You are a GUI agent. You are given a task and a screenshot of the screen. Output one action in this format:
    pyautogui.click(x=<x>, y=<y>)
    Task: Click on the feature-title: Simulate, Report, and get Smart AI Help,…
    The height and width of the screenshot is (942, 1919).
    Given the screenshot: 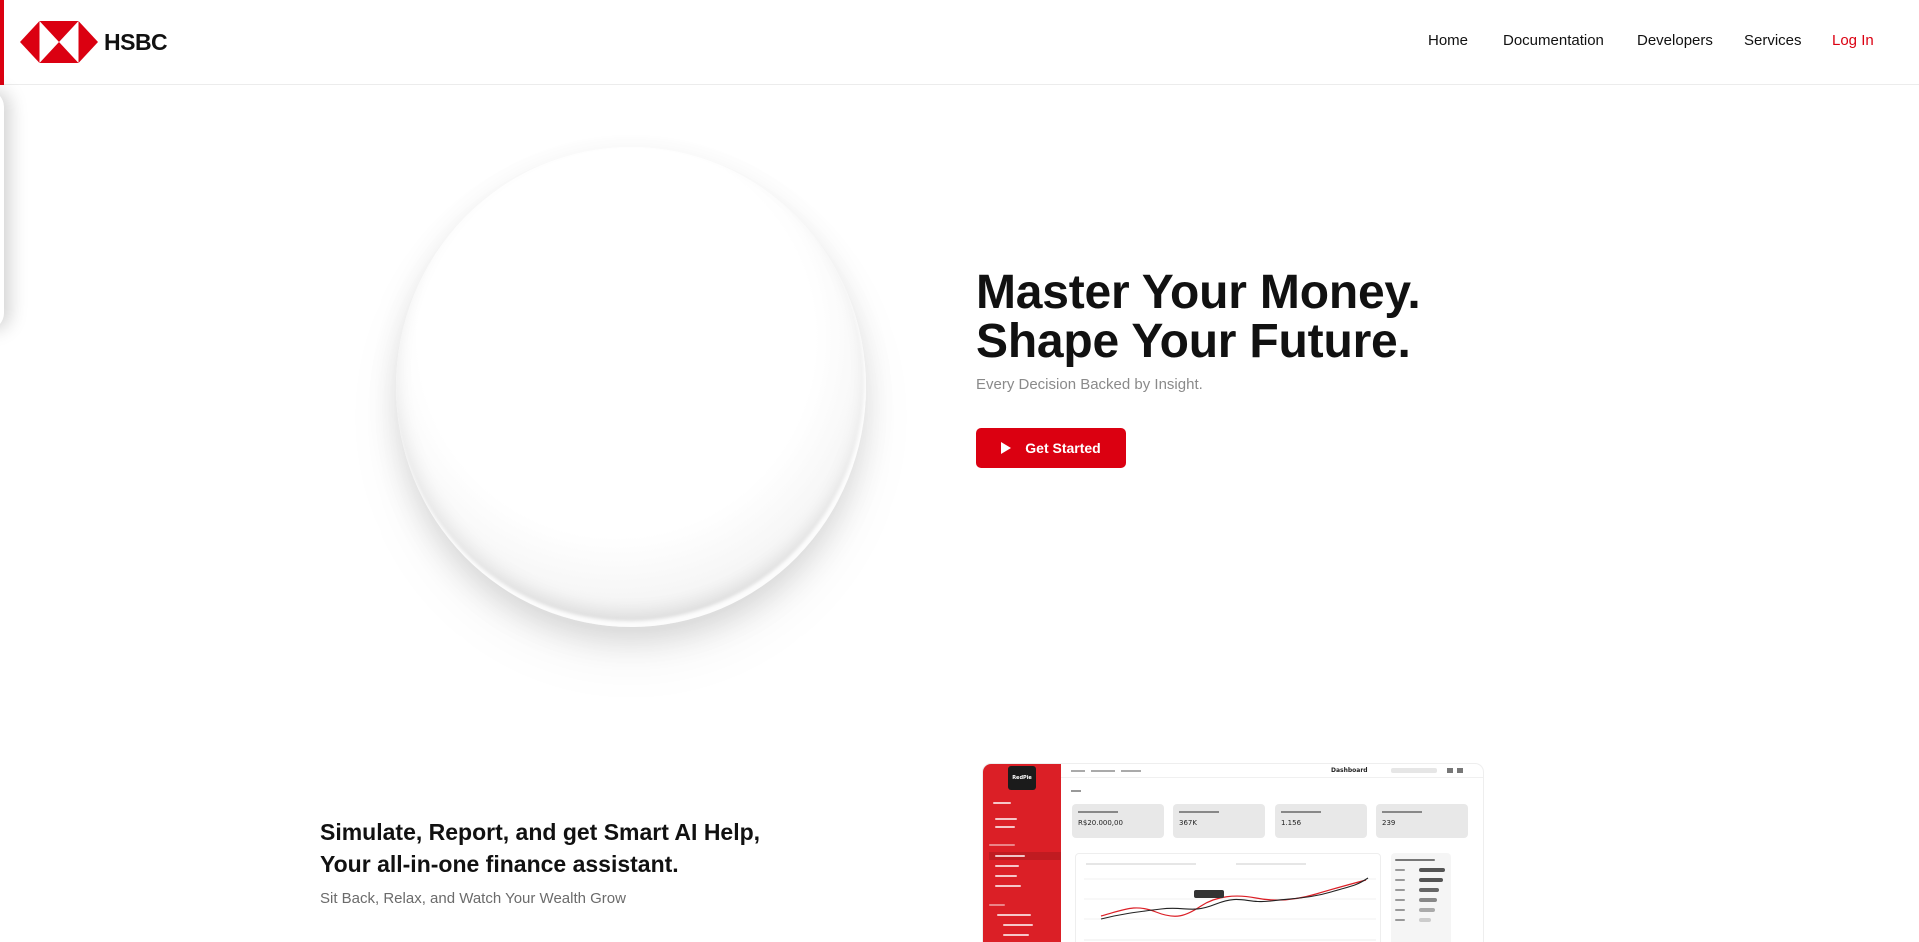 What is the action you would take?
    pyautogui.click(x=540, y=848)
    